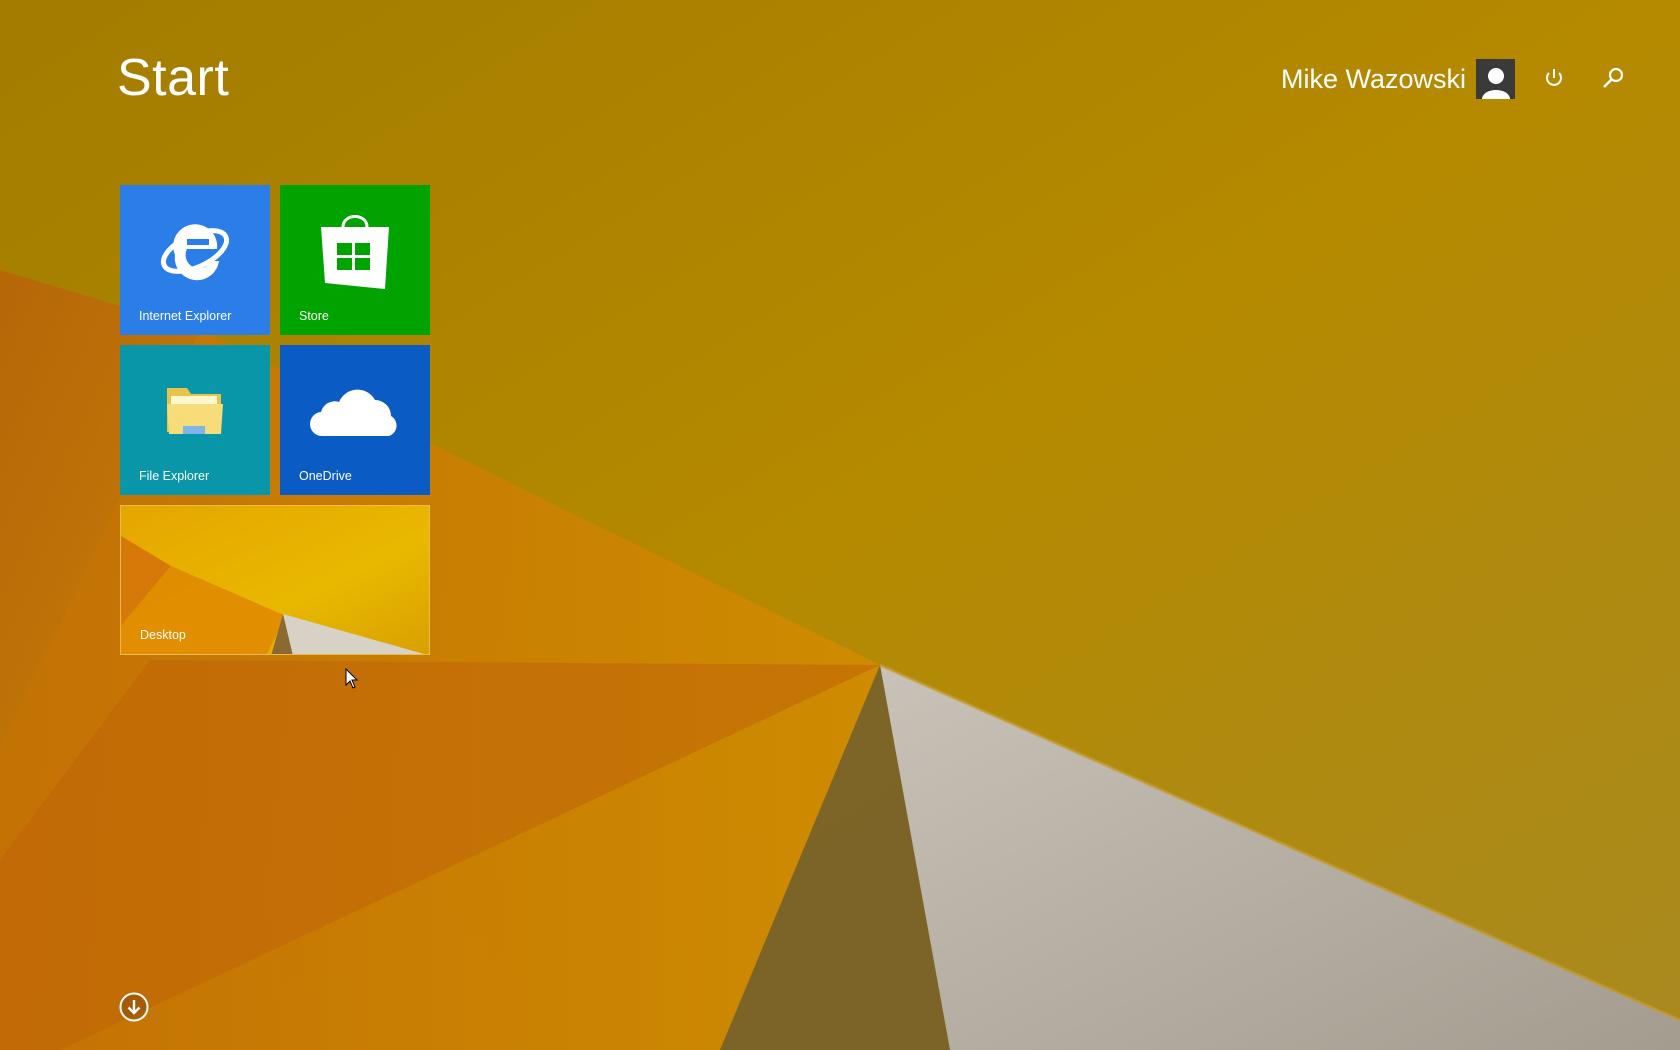 The image size is (1680, 1050). I want to click on tile-store: Store, so click(355, 260).